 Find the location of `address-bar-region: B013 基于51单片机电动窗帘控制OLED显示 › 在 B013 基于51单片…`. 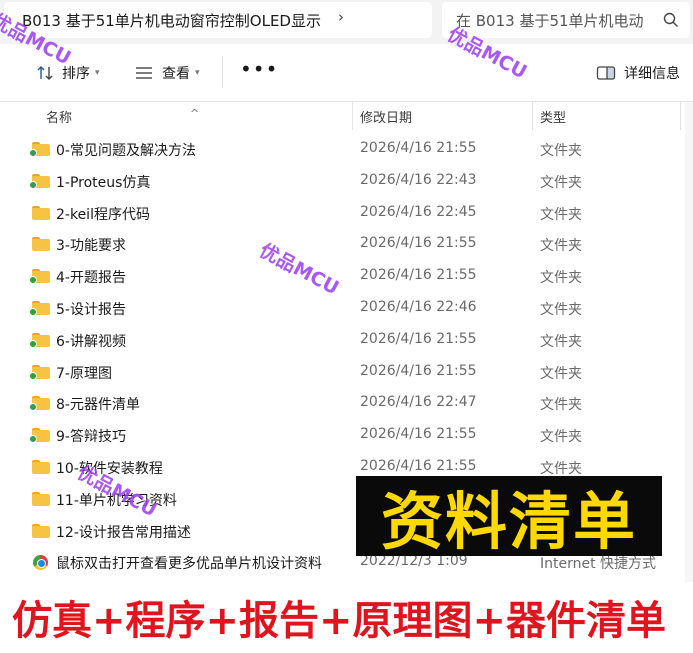

address-bar-region: B013 基于51单片机电动窗帘控制OLED显示 › 在 B013 基于51单片… is located at coordinates (346, 22).